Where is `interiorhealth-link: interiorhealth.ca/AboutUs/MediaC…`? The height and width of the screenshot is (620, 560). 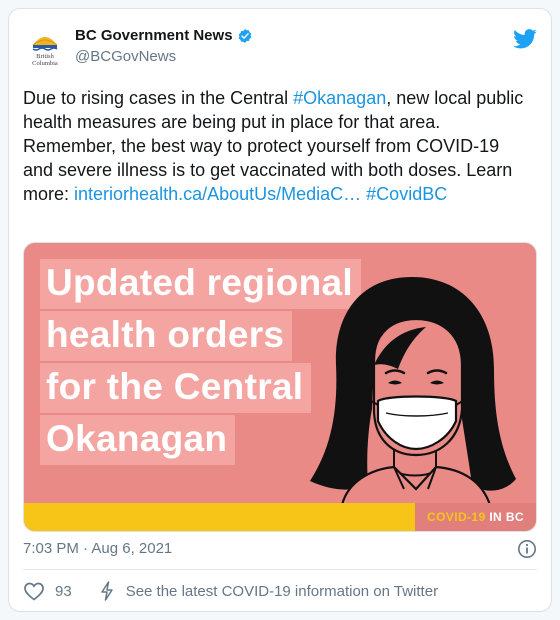 interiorhealth-link: interiorhealth.ca/AboutUs/MediaC… is located at coordinates (217, 194).